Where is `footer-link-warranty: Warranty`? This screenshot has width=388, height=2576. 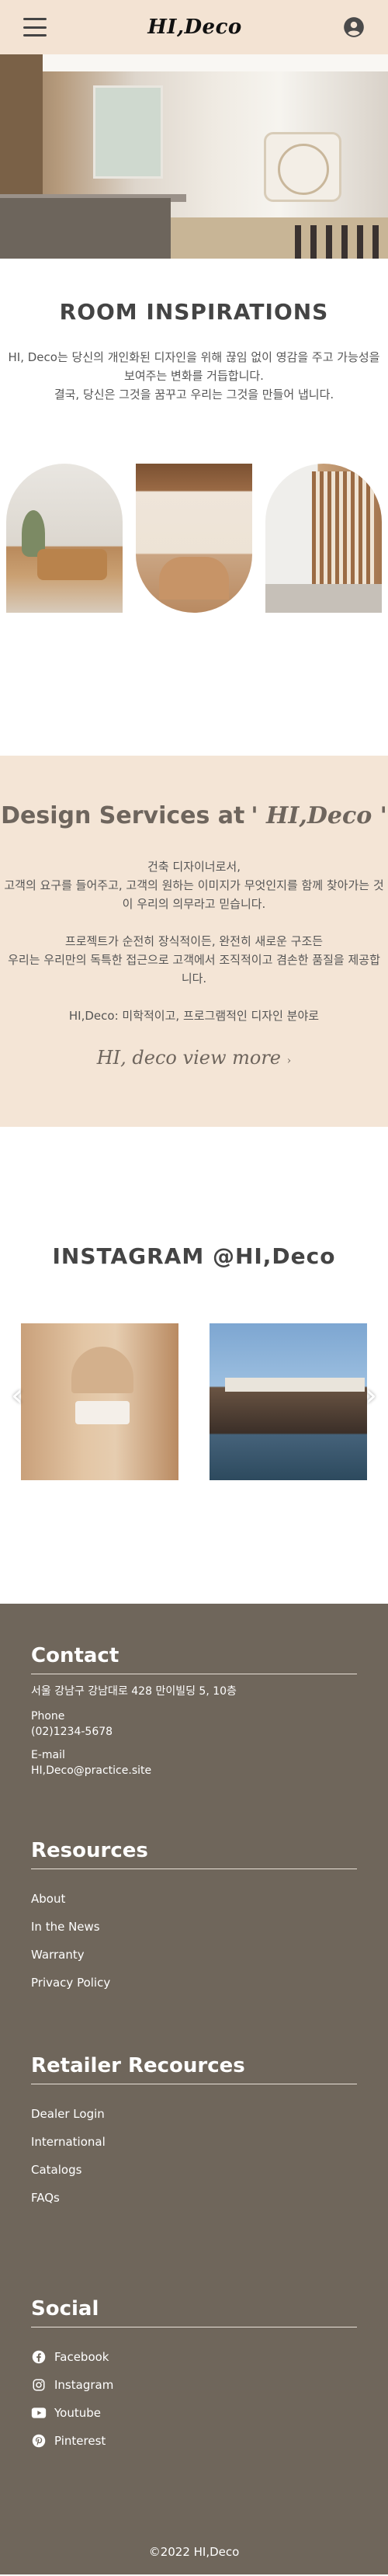
footer-link-warranty: Warranty is located at coordinates (194, 1955).